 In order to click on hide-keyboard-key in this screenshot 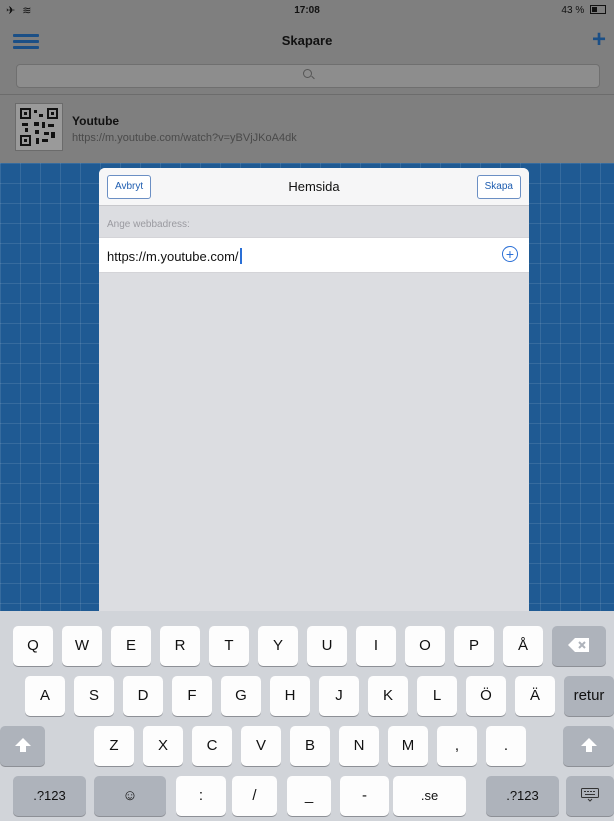, I will do `click(590, 796)`.